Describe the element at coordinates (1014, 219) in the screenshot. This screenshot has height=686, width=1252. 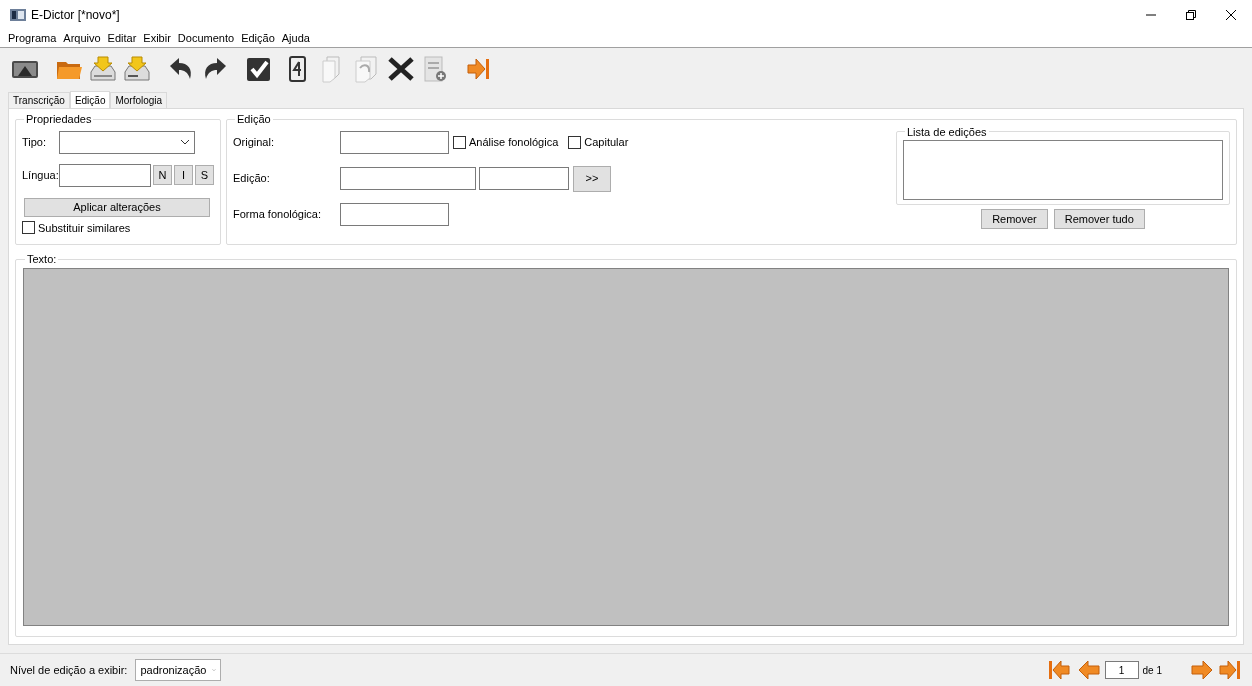
I see `remove-button: Remover` at that location.